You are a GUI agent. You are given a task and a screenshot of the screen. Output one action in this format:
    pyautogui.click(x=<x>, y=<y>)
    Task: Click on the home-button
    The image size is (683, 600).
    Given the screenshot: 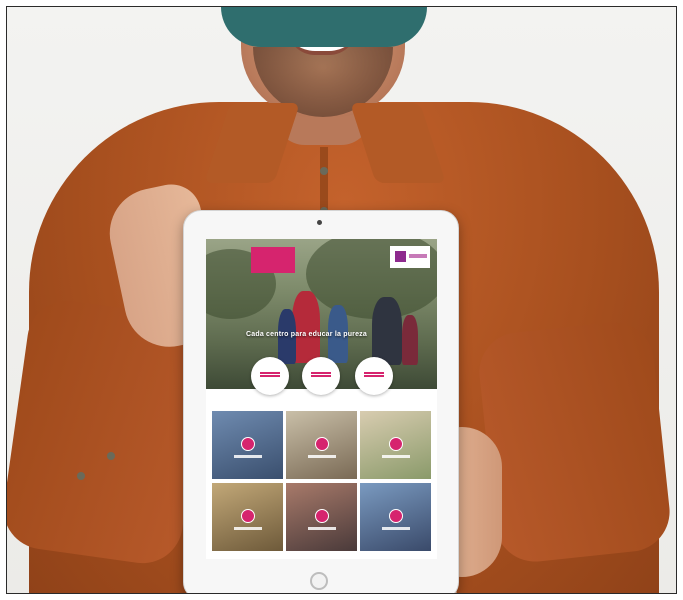 What is the action you would take?
    pyautogui.click(x=319, y=581)
    